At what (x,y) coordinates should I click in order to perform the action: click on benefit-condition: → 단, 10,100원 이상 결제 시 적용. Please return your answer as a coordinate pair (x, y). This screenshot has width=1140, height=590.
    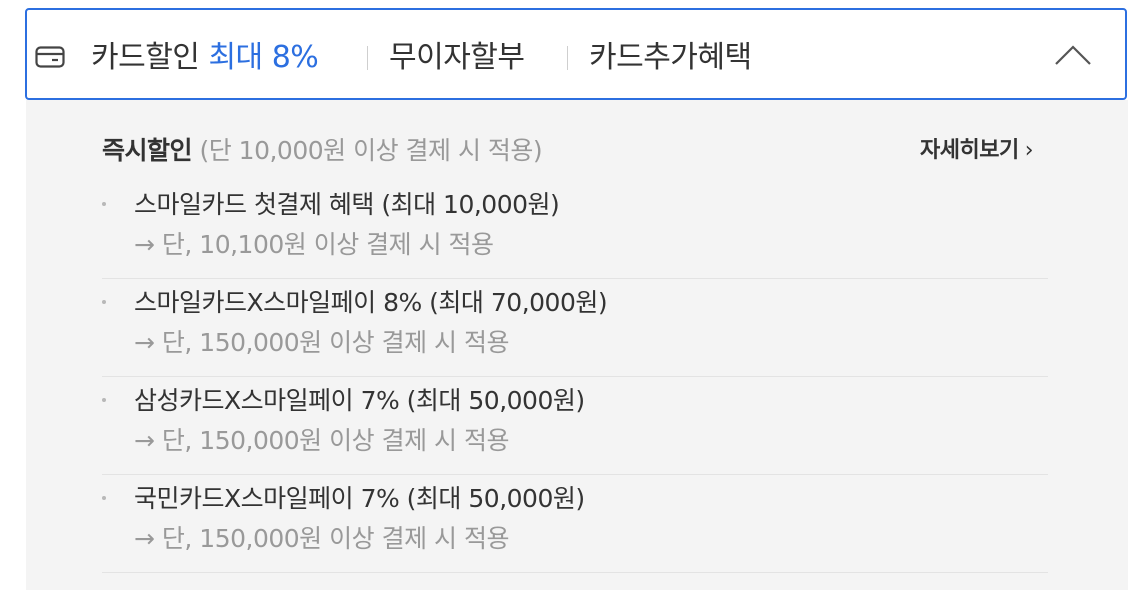
    Looking at the image, I should click on (314, 244).